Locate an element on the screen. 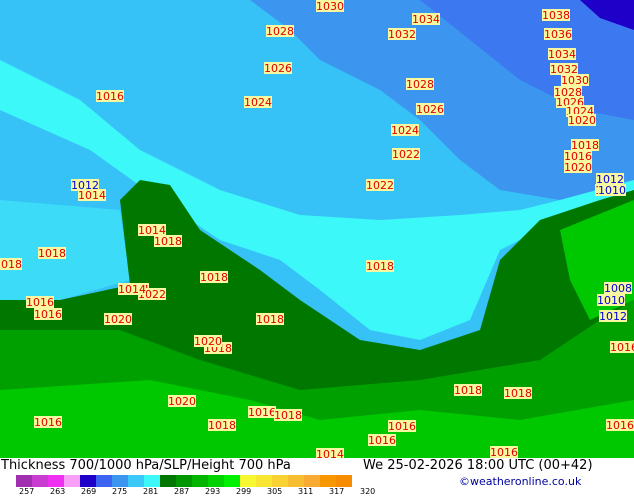 This screenshot has width=634, height=496. credit-link: ©weatheronline.co.uk is located at coordinates (520, 481).